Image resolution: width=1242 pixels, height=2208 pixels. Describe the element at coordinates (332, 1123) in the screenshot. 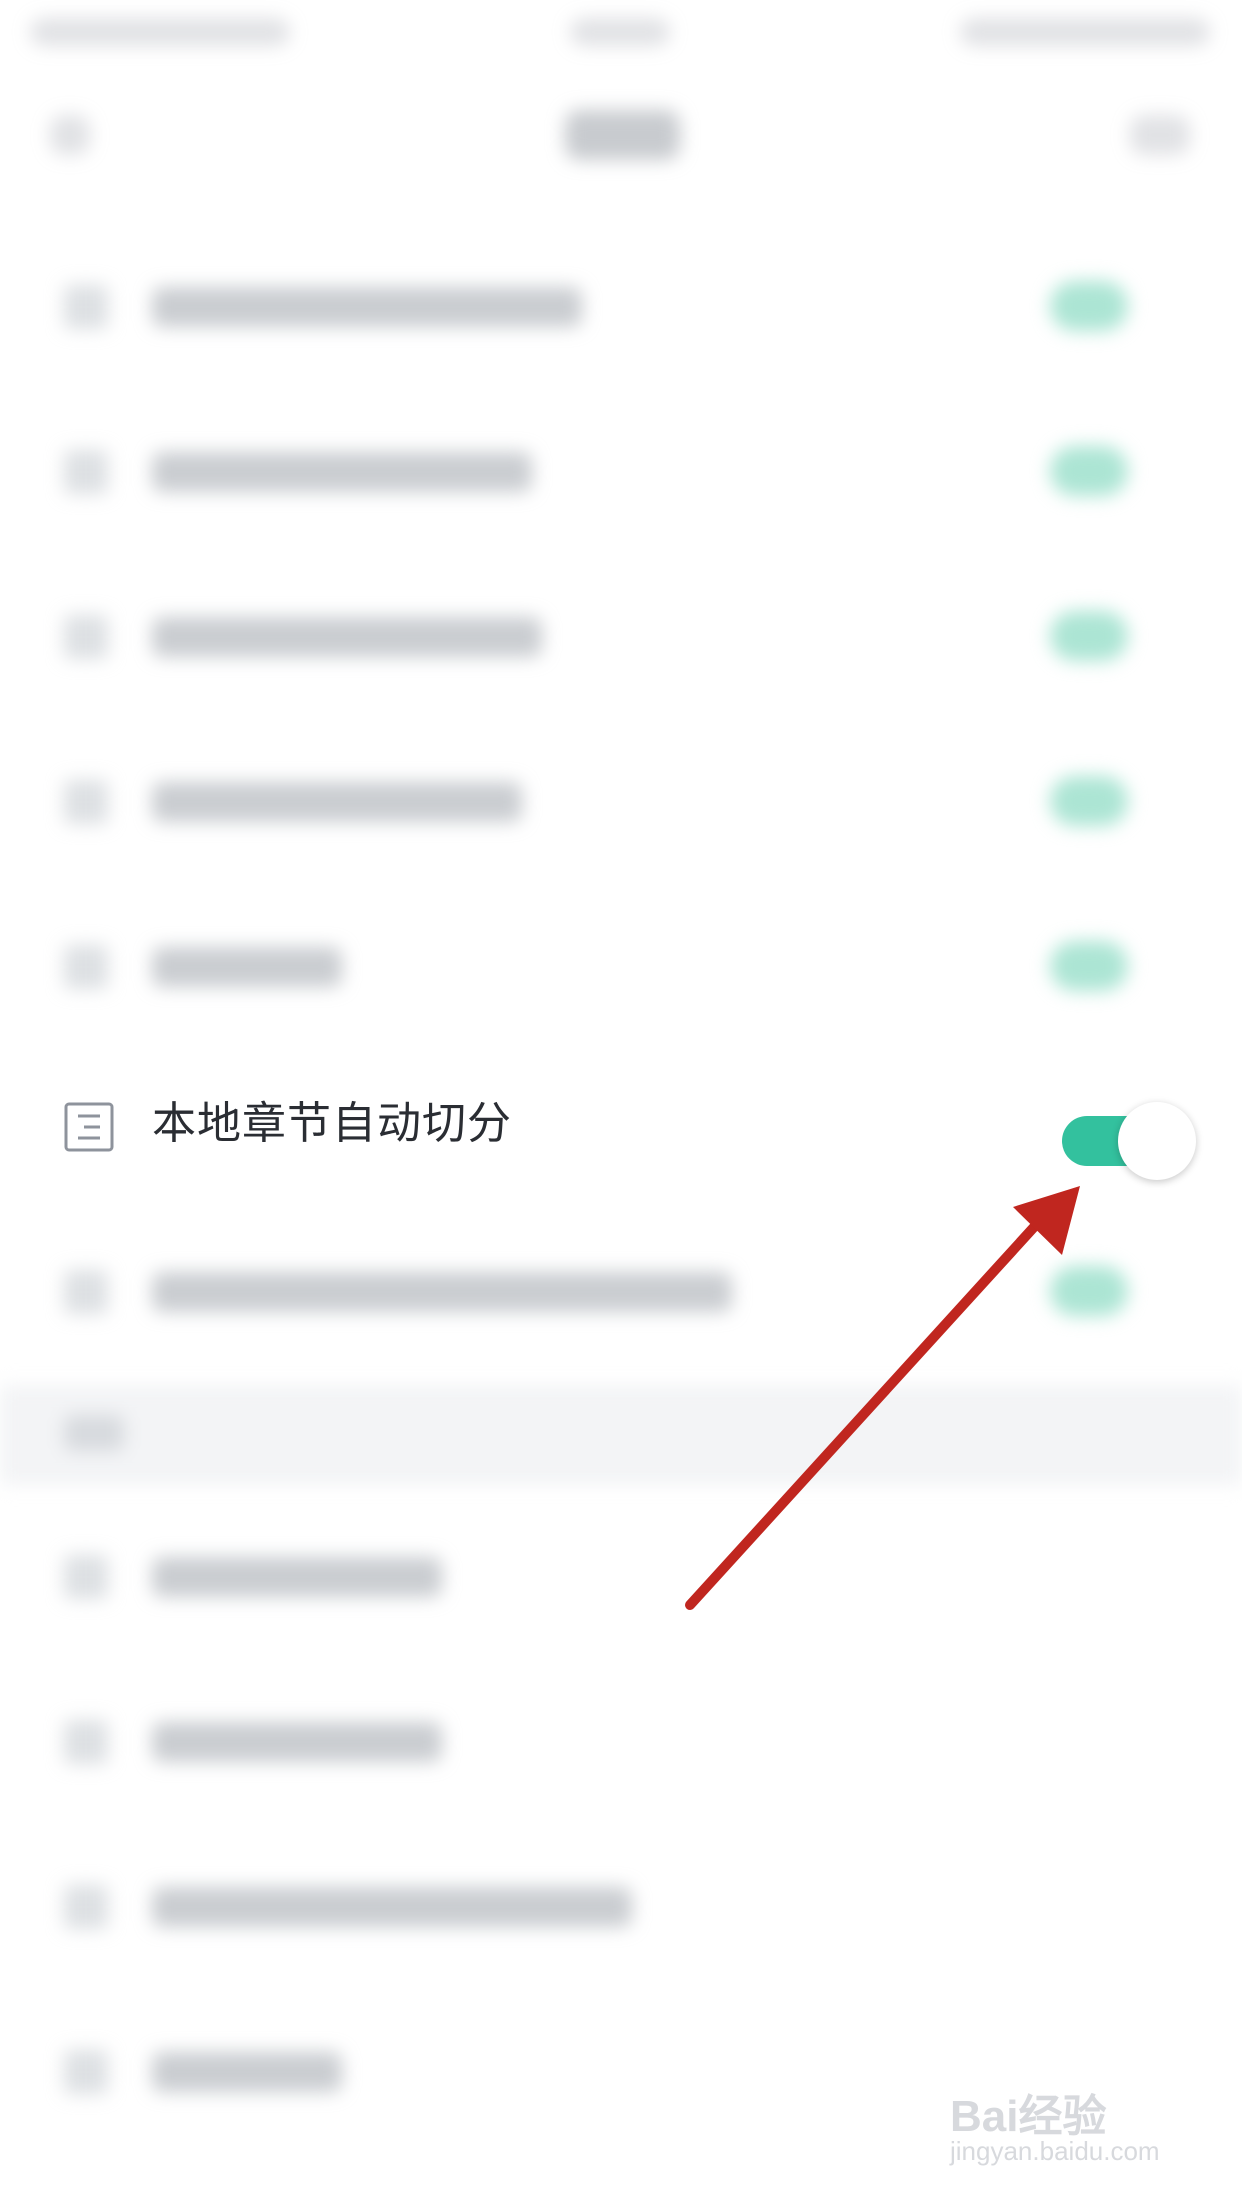

I see `auto-split-chapters-label: 本地章节自动切分` at that location.